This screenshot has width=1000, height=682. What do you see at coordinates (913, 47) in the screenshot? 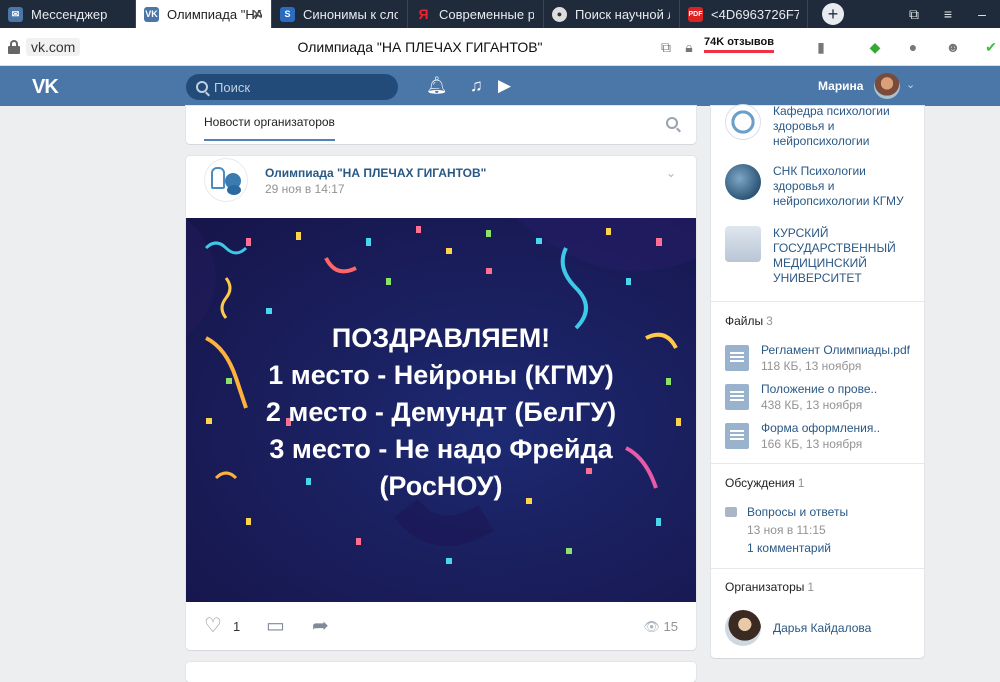
I see `lightbulb-icon: ●` at bounding box center [913, 47].